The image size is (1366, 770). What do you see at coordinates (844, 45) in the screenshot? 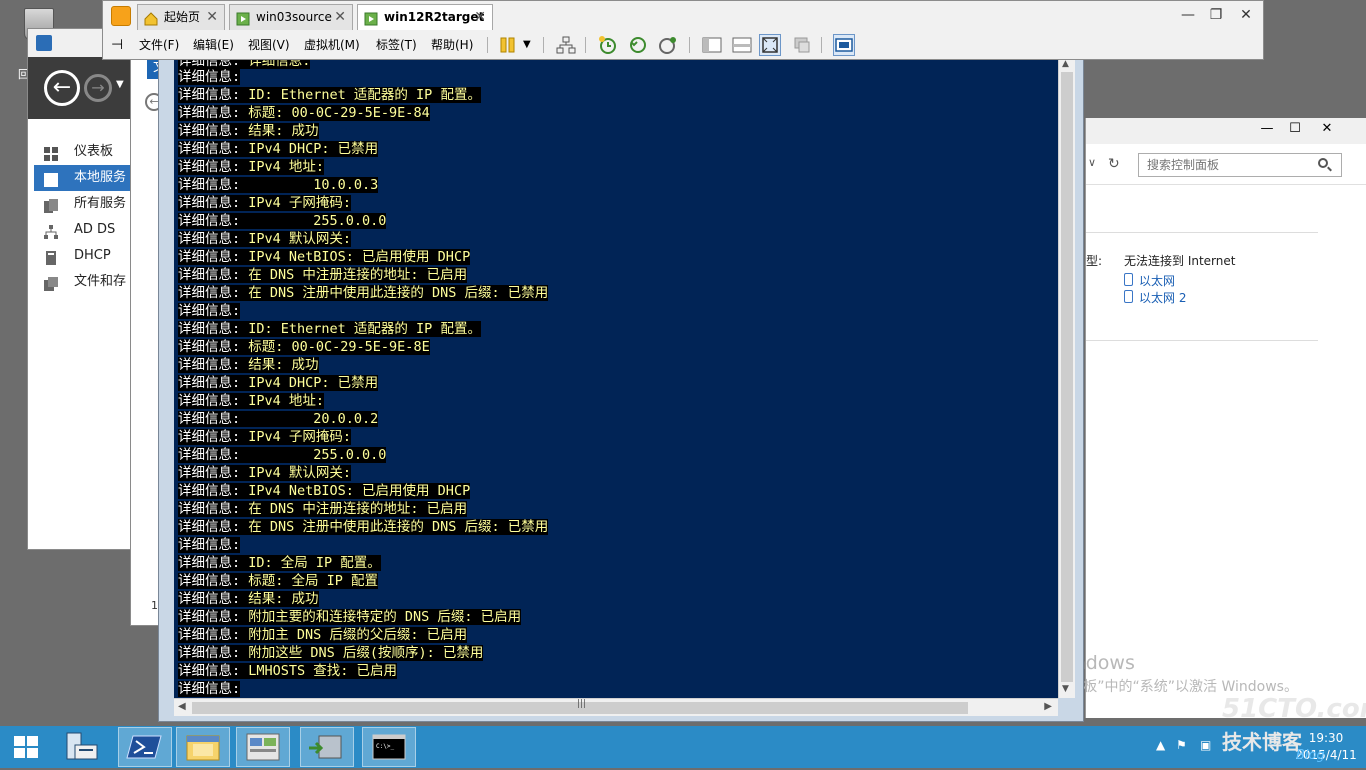
I see `thumbnail-view-icon` at bounding box center [844, 45].